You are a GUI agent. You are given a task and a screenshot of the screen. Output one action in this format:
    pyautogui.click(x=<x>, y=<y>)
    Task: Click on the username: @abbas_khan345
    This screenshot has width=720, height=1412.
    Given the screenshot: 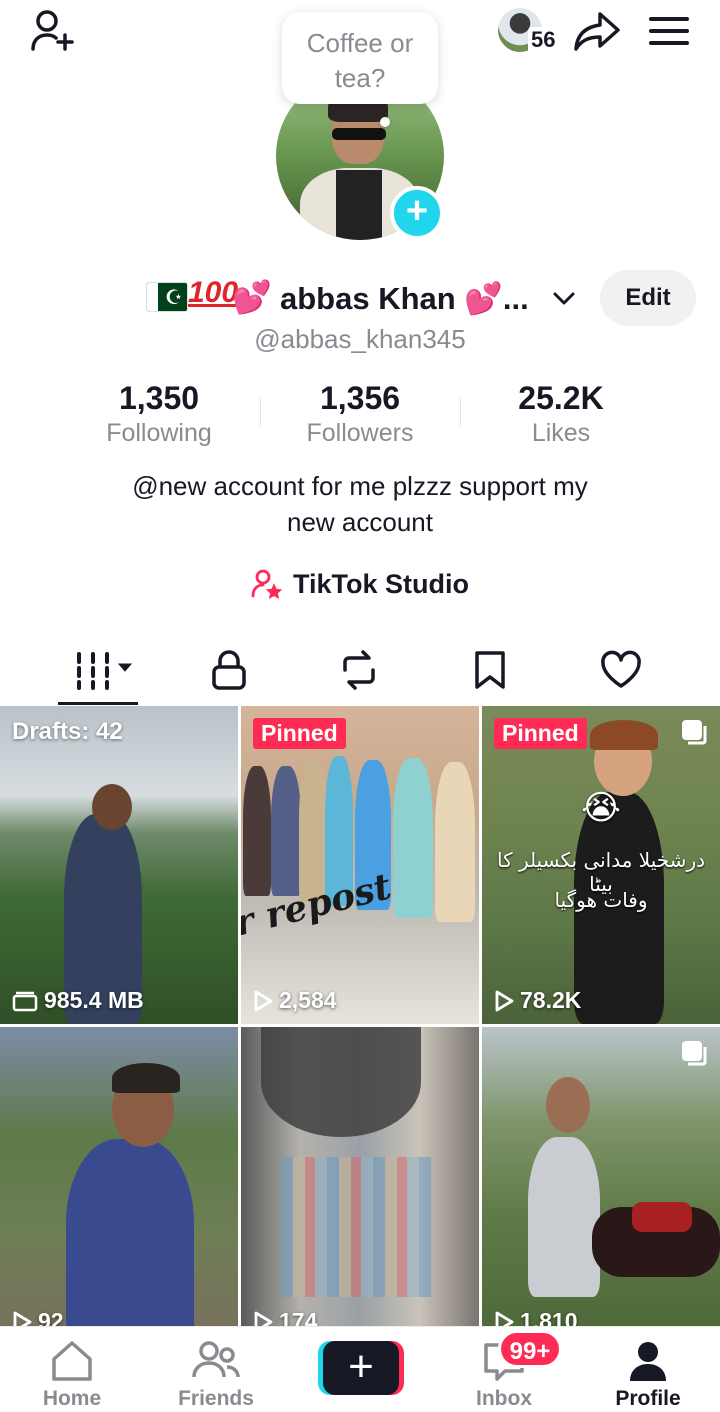 What is the action you would take?
    pyautogui.click(x=360, y=339)
    